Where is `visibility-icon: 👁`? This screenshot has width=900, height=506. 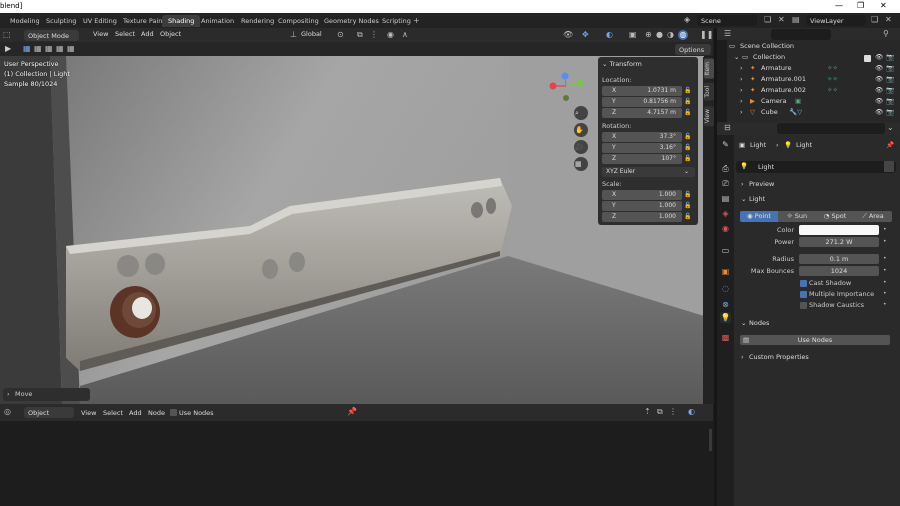 visibility-icon: 👁 is located at coordinates (568, 35).